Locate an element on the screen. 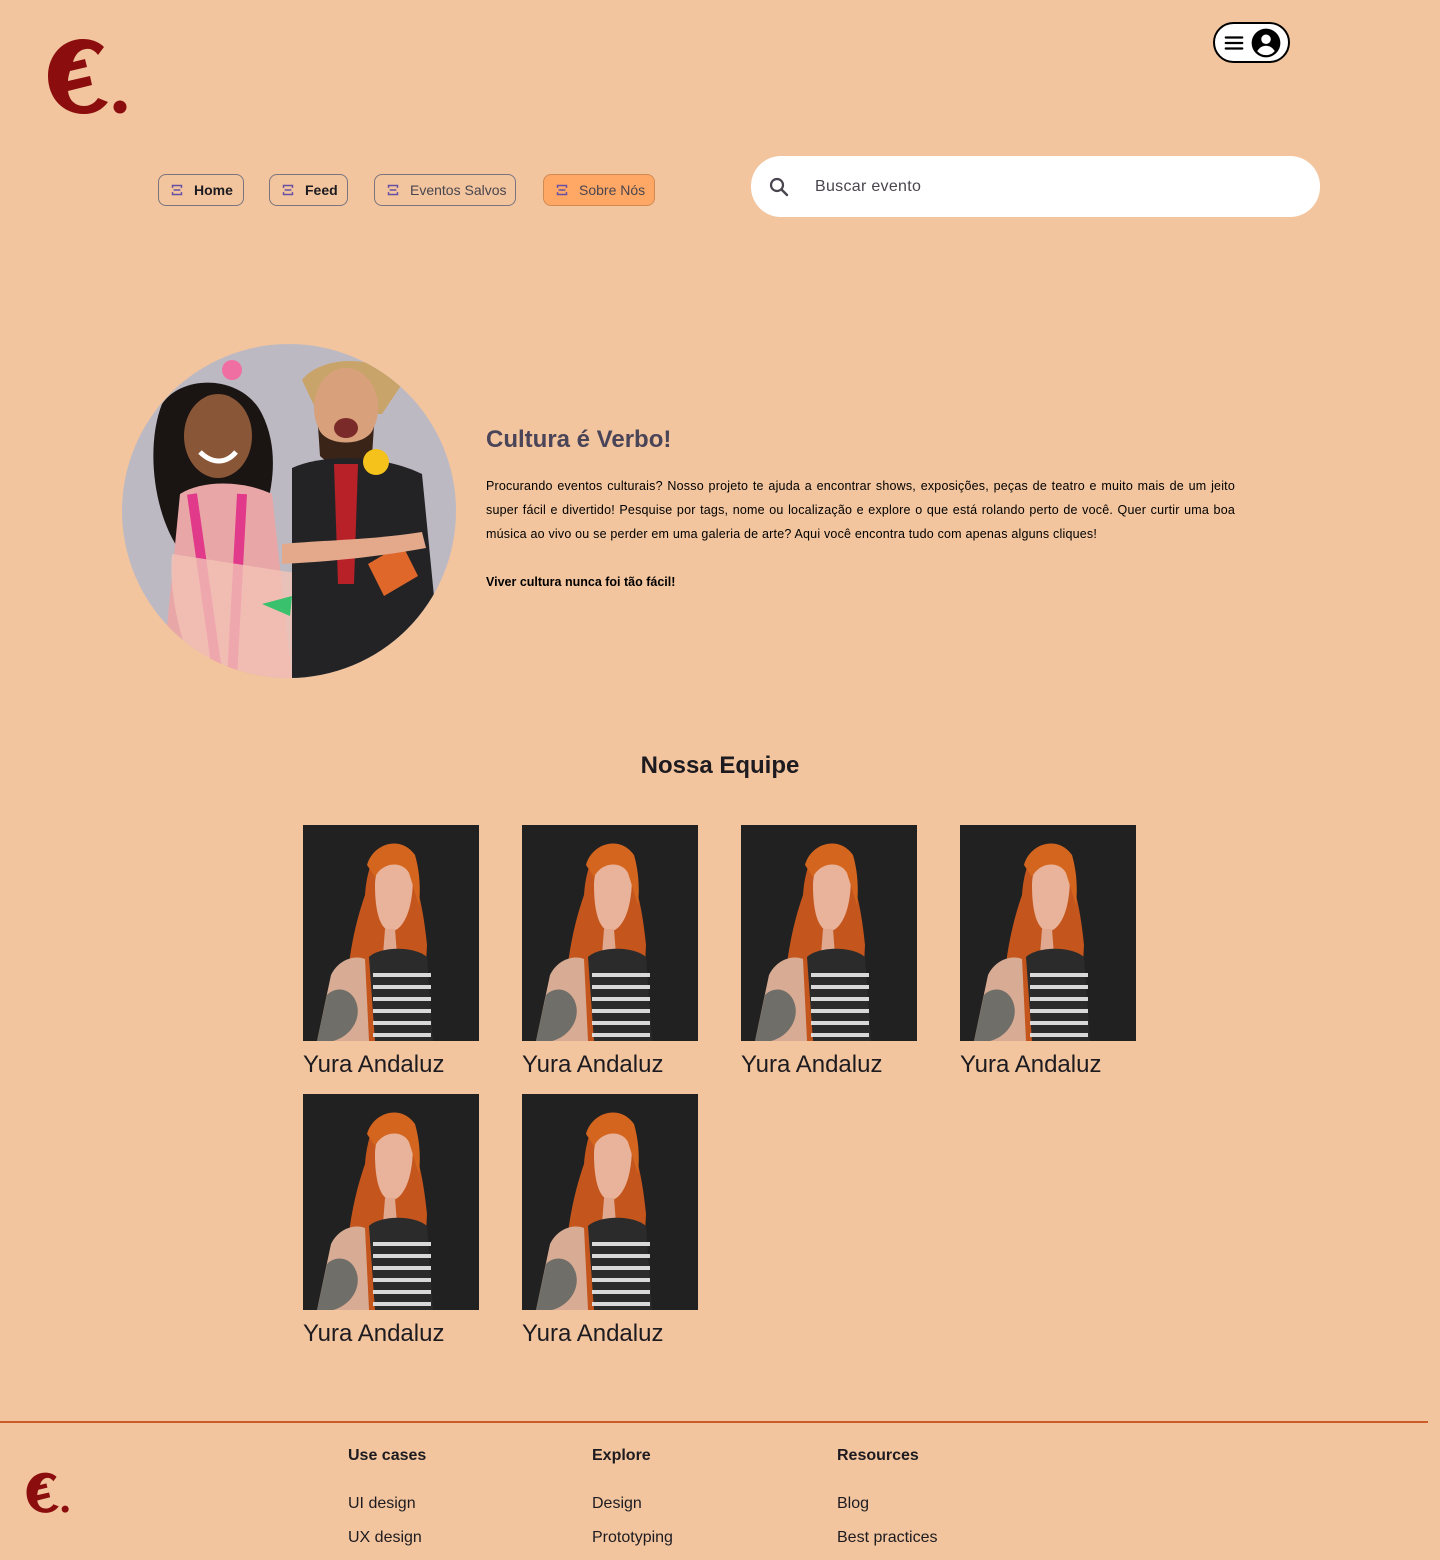 The width and height of the screenshot is (1440, 1560). footer-heading: Use cases is located at coordinates (387, 1455).